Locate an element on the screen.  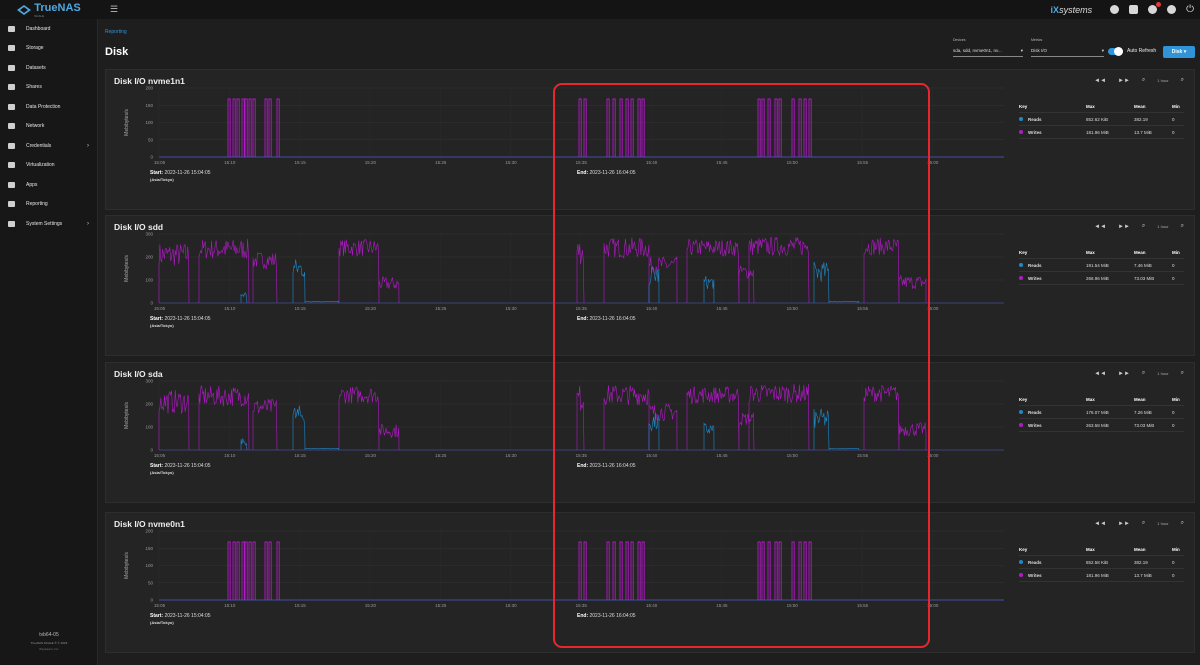
x-tick-label: 15:20 is located at coordinates (371, 605).